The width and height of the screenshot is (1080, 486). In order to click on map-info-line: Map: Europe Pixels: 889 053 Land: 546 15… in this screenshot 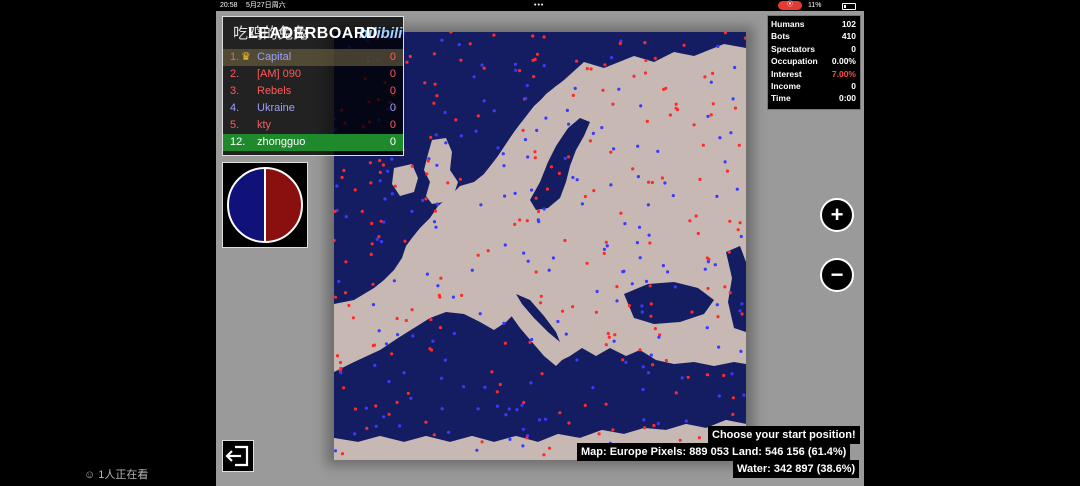, I will do `click(714, 452)`.